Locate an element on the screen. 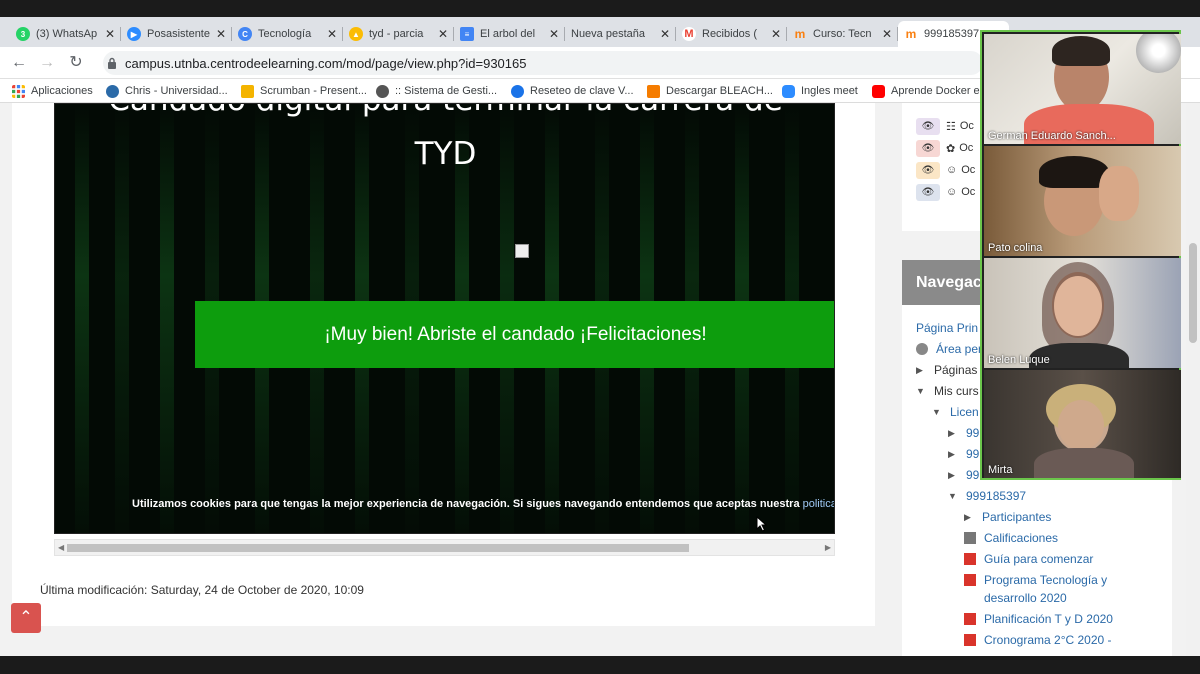 The height and width of the screenshot is (674, 1200). back-arrow-icon: ← is located at coordinates (19, 63).